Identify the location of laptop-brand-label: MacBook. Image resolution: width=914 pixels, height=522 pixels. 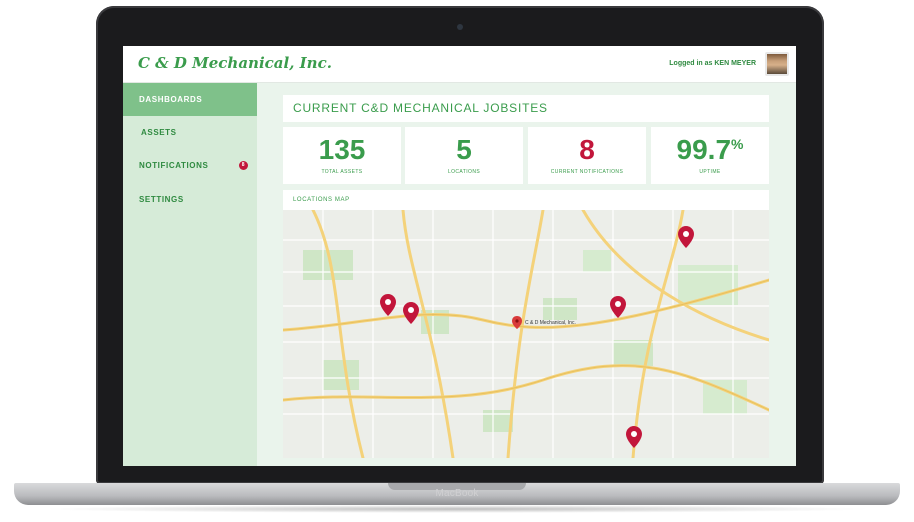
(457, 493).